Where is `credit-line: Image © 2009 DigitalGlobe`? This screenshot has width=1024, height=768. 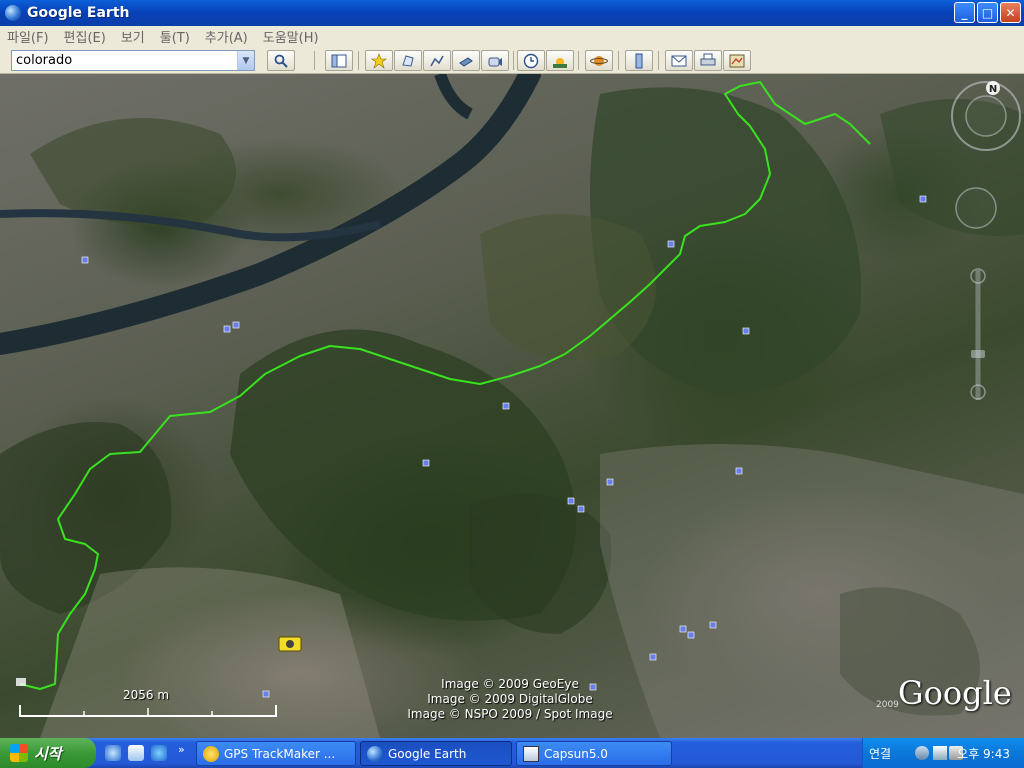
credit-line: Image © 2009 DigitalGlobe is located at coordinates (510, 699).